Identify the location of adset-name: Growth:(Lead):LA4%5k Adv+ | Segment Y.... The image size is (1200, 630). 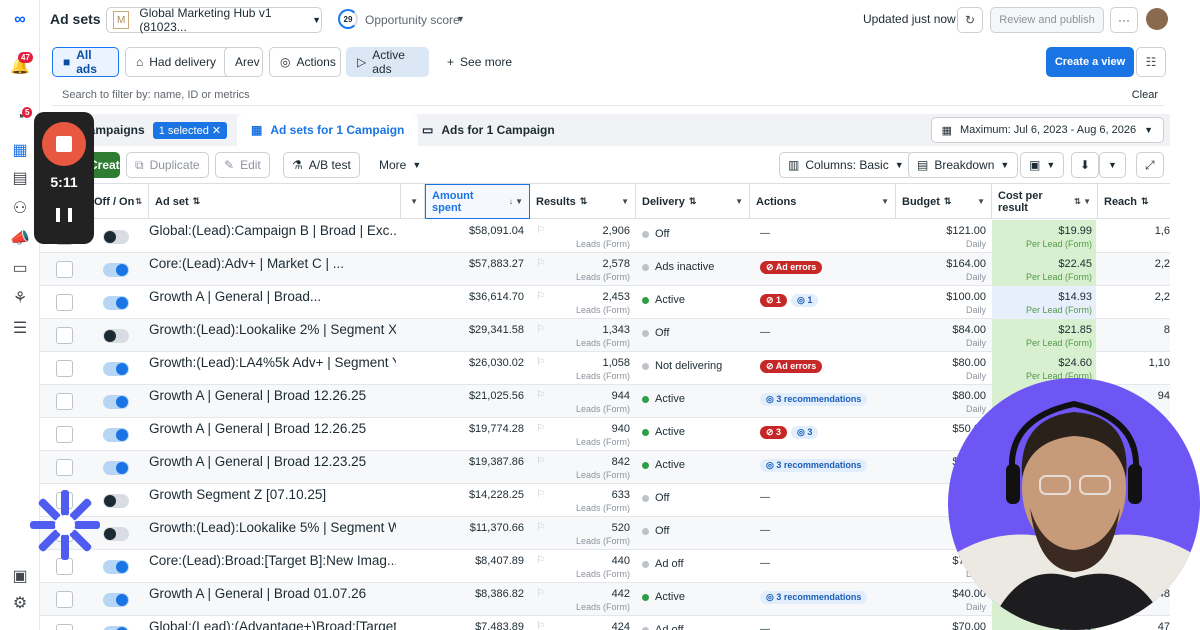
(272, 368).